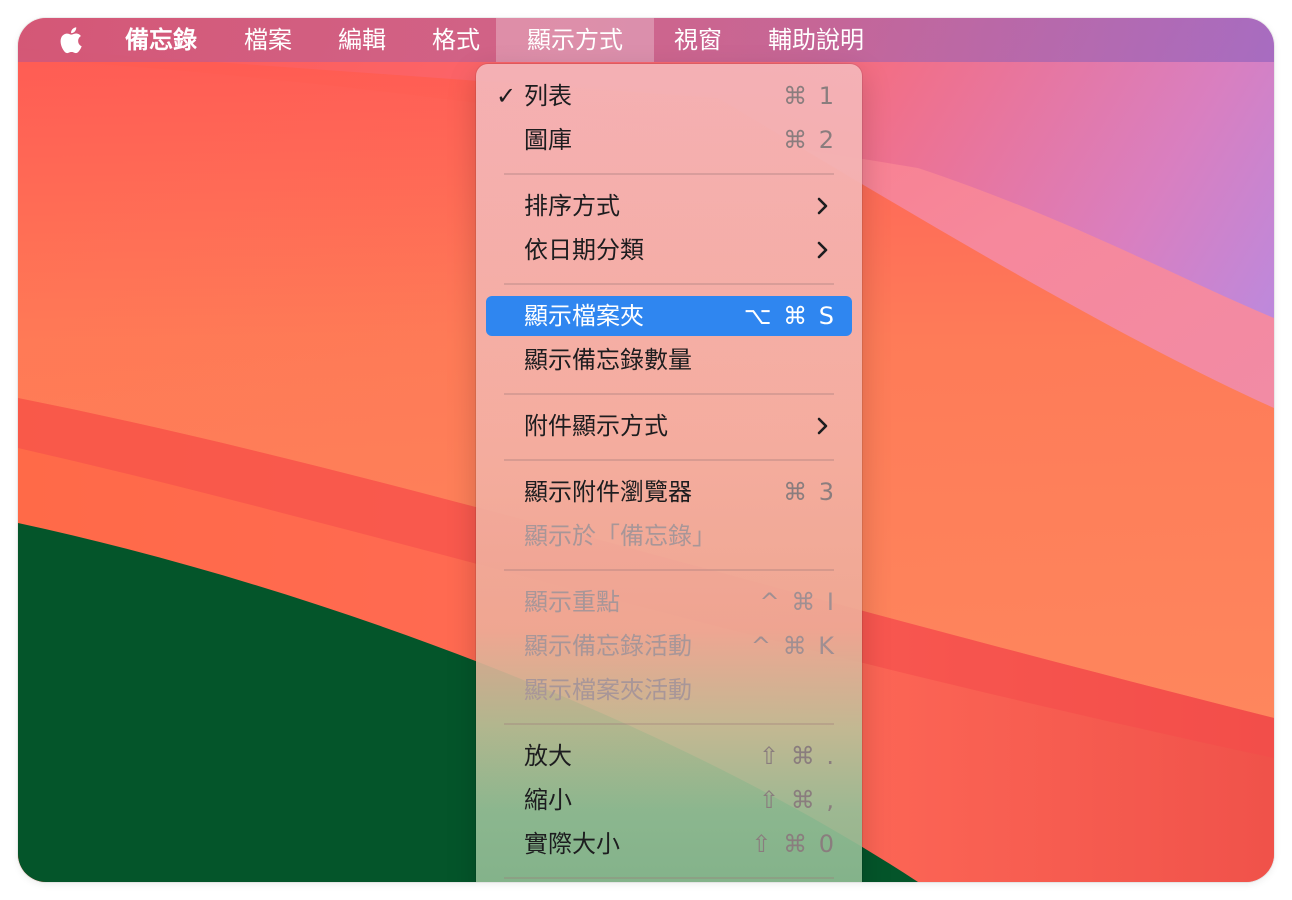 The height and width of the screenshot is (900, 1292). Describe the element at coordinates (669, 426) in the screenshot. I see `menu-item: 附件顯示方式` at that location.